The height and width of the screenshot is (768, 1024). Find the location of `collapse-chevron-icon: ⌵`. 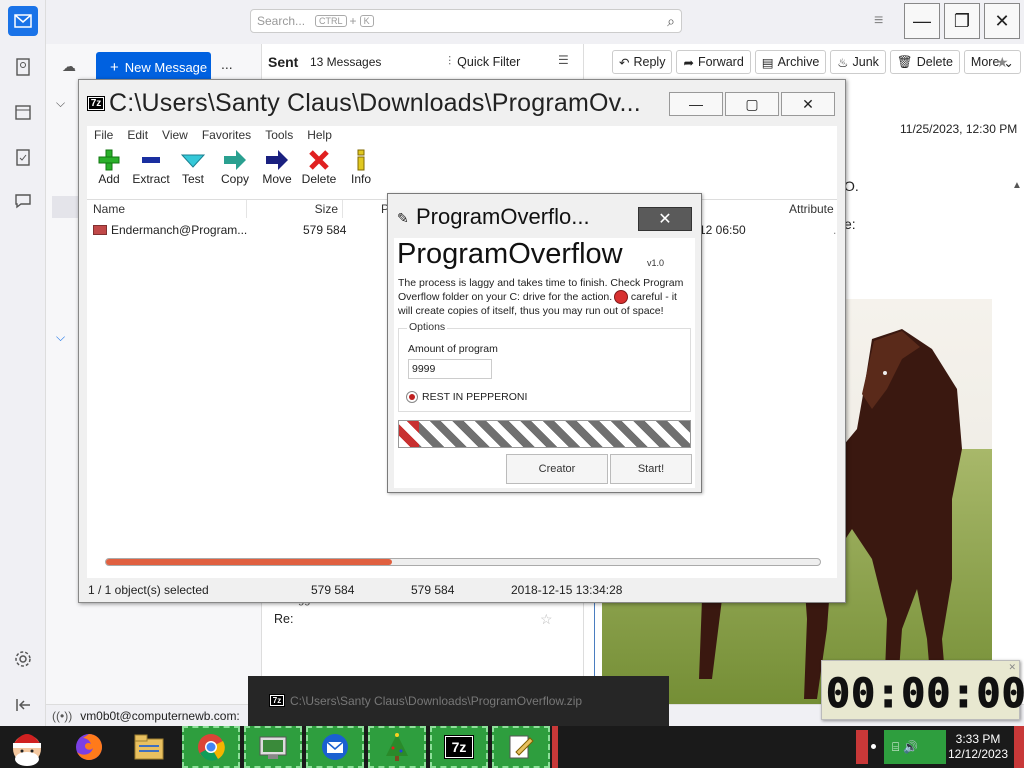

collapse-chevron-icon: ⌵ is located at coordinates (60, 103).